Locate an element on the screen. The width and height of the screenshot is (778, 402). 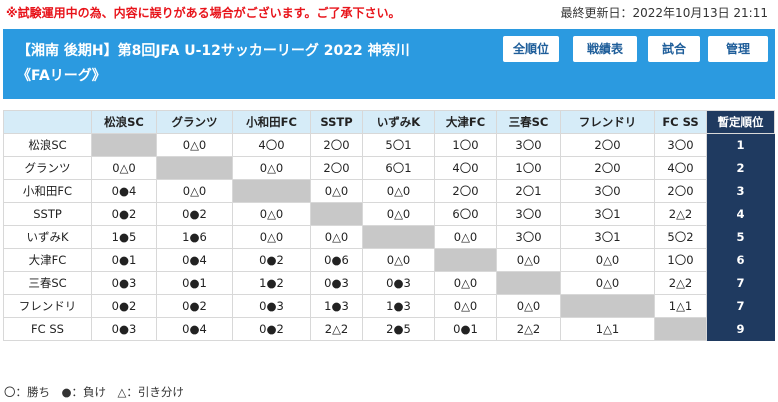
row-team-name: SSTP is located at coordinates (47, 214).